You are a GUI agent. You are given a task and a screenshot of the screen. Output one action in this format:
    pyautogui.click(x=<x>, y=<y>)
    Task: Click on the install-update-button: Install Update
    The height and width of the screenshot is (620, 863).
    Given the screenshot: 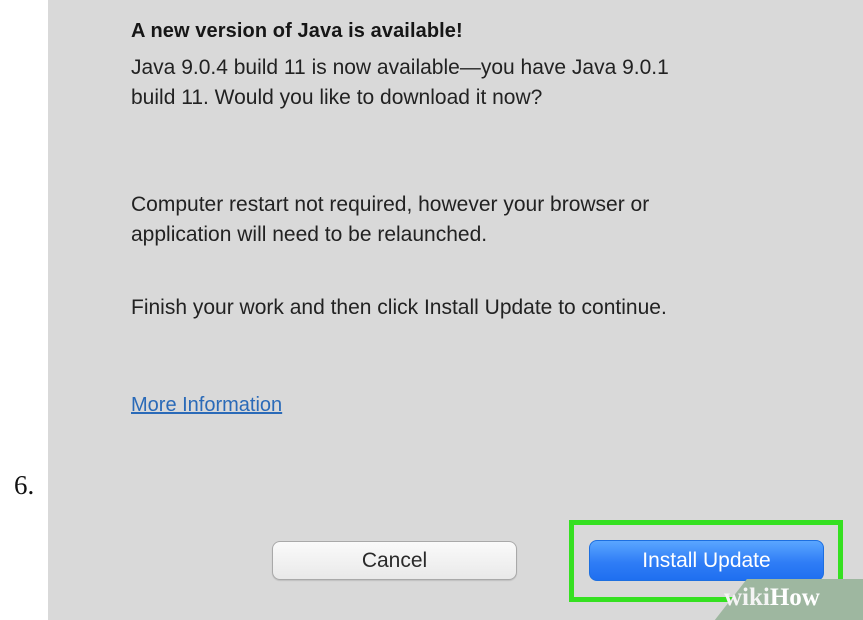 What is the action you would take?
    pyautogui.click(x=706, y=560)
    